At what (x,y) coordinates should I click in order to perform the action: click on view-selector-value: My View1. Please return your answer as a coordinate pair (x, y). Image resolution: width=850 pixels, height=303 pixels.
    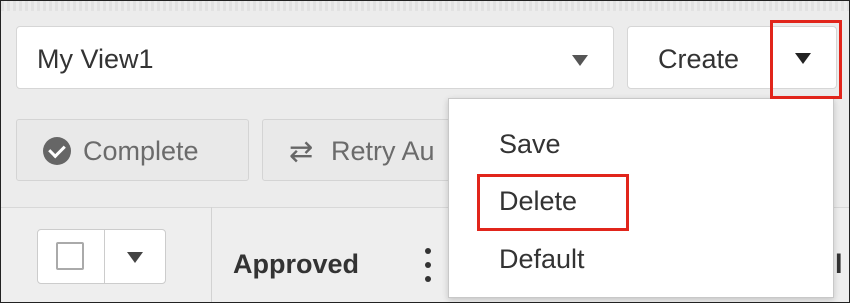
    Looking at the image, I should click on (95, 59).